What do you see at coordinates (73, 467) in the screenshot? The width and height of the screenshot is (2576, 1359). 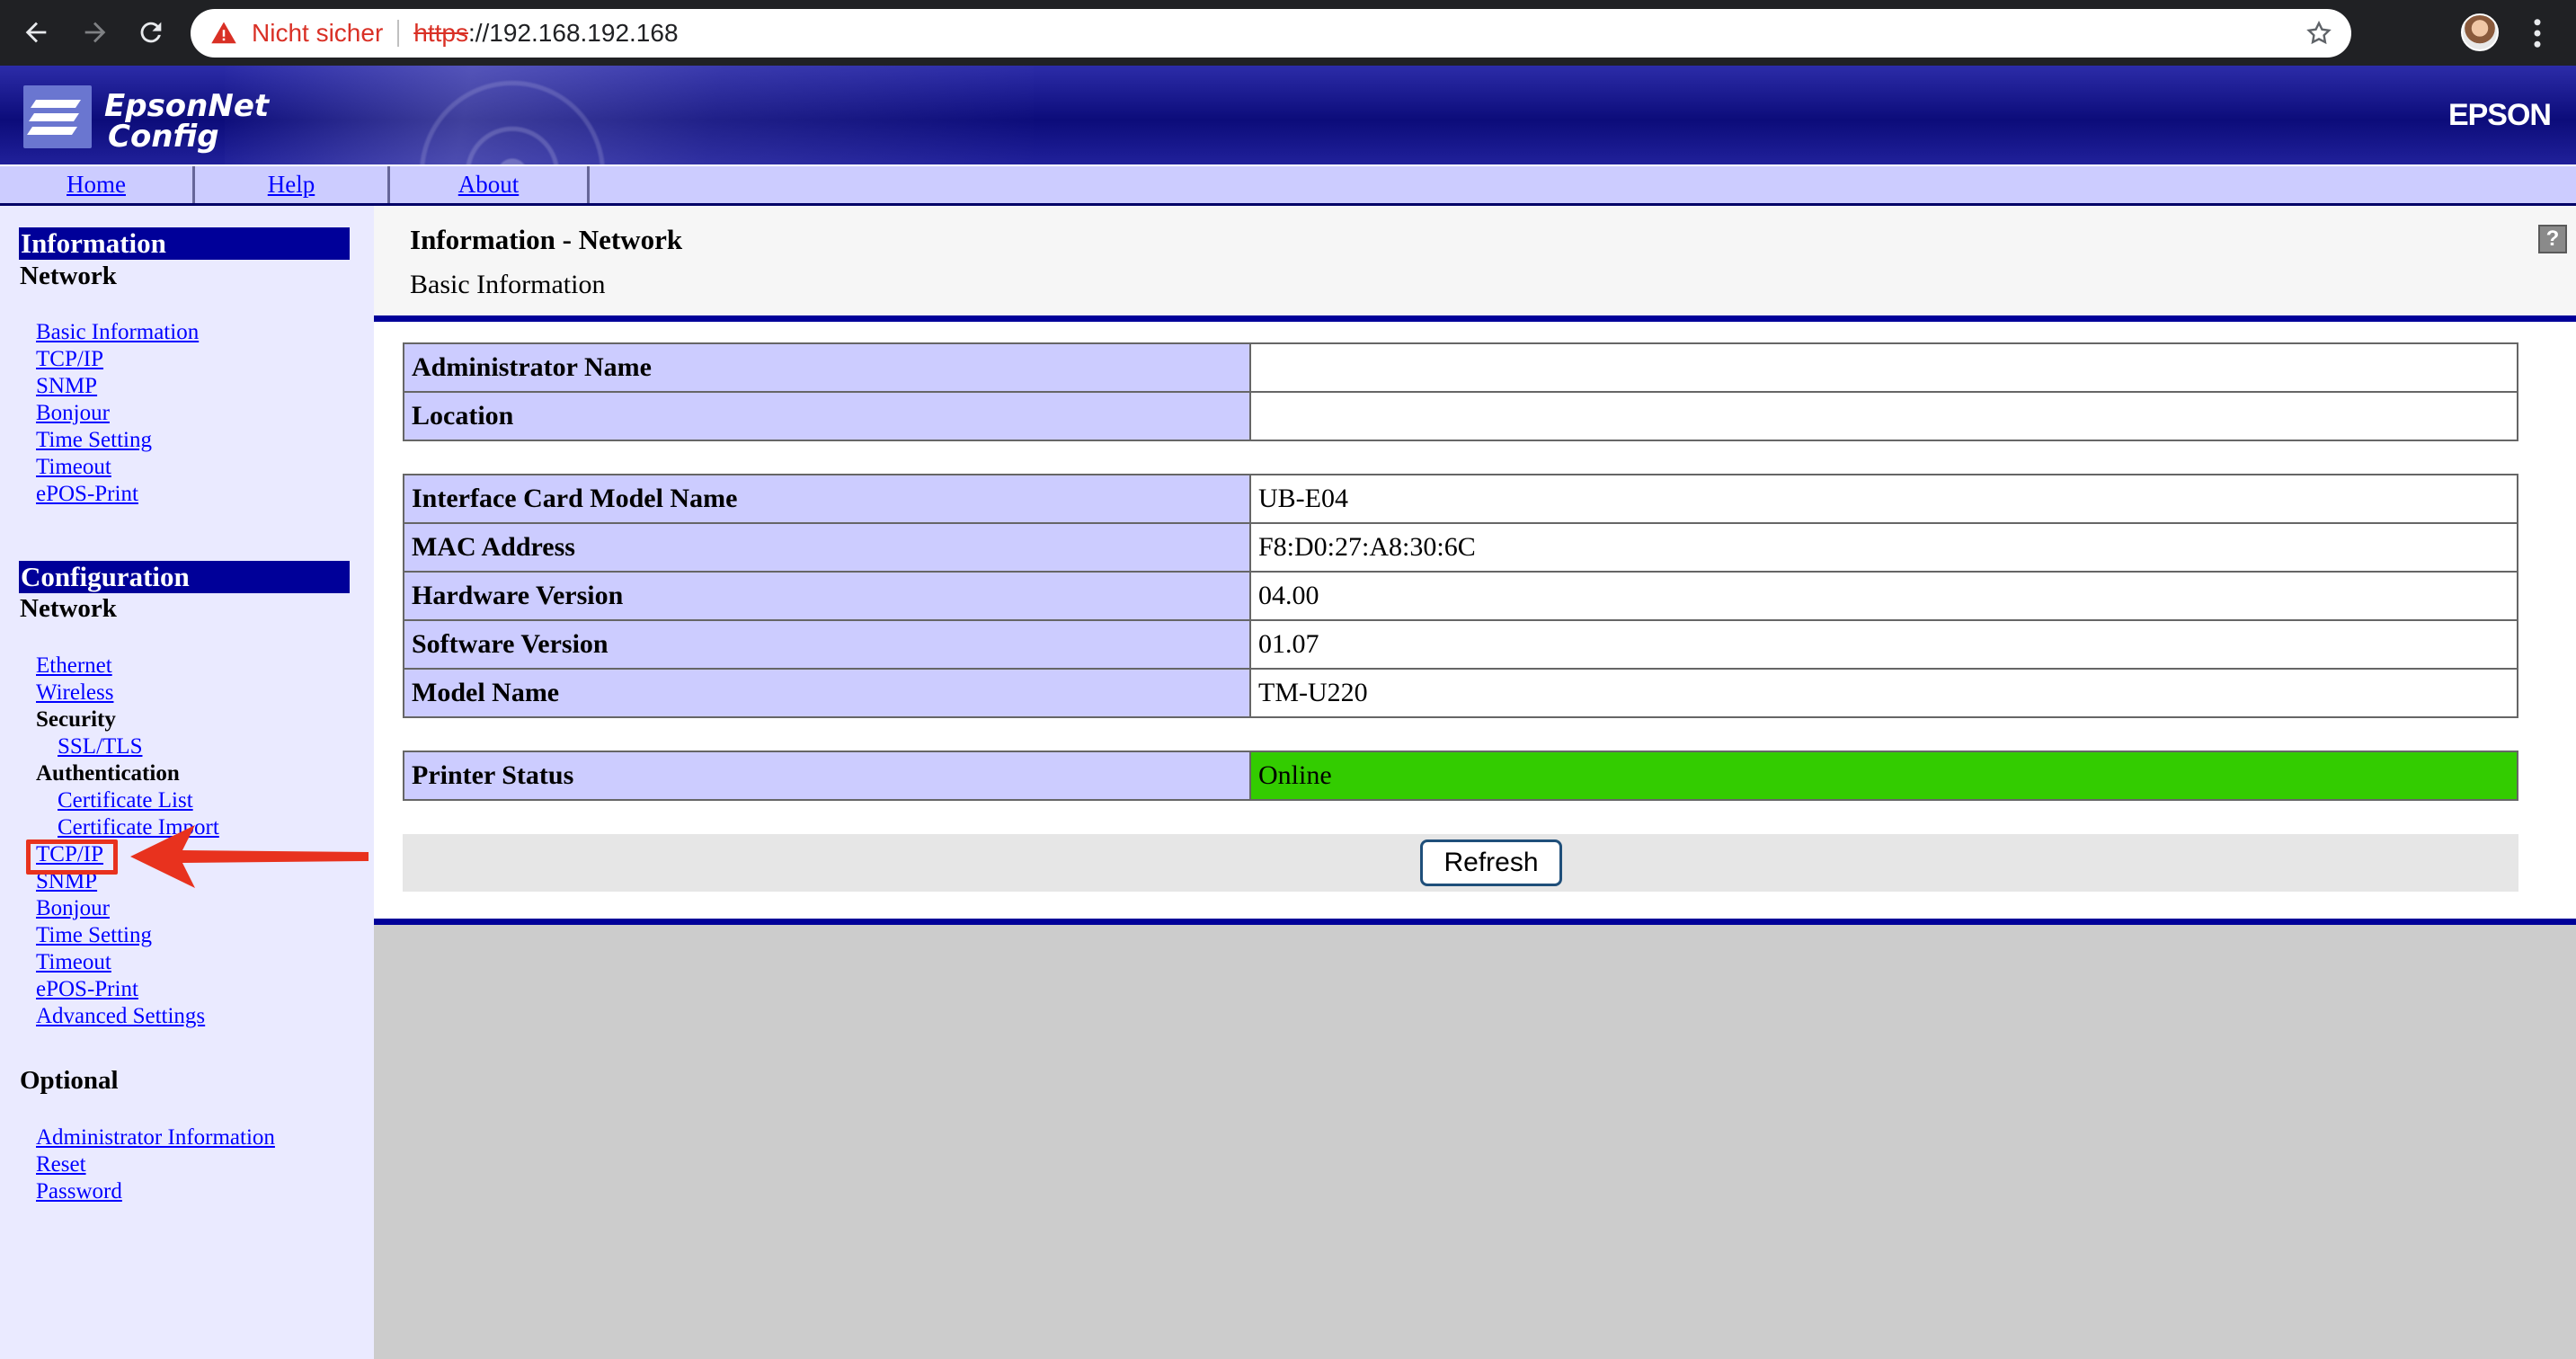 I see `nav-link-info-timeout: Timeout` at bounding box center [73, 467].